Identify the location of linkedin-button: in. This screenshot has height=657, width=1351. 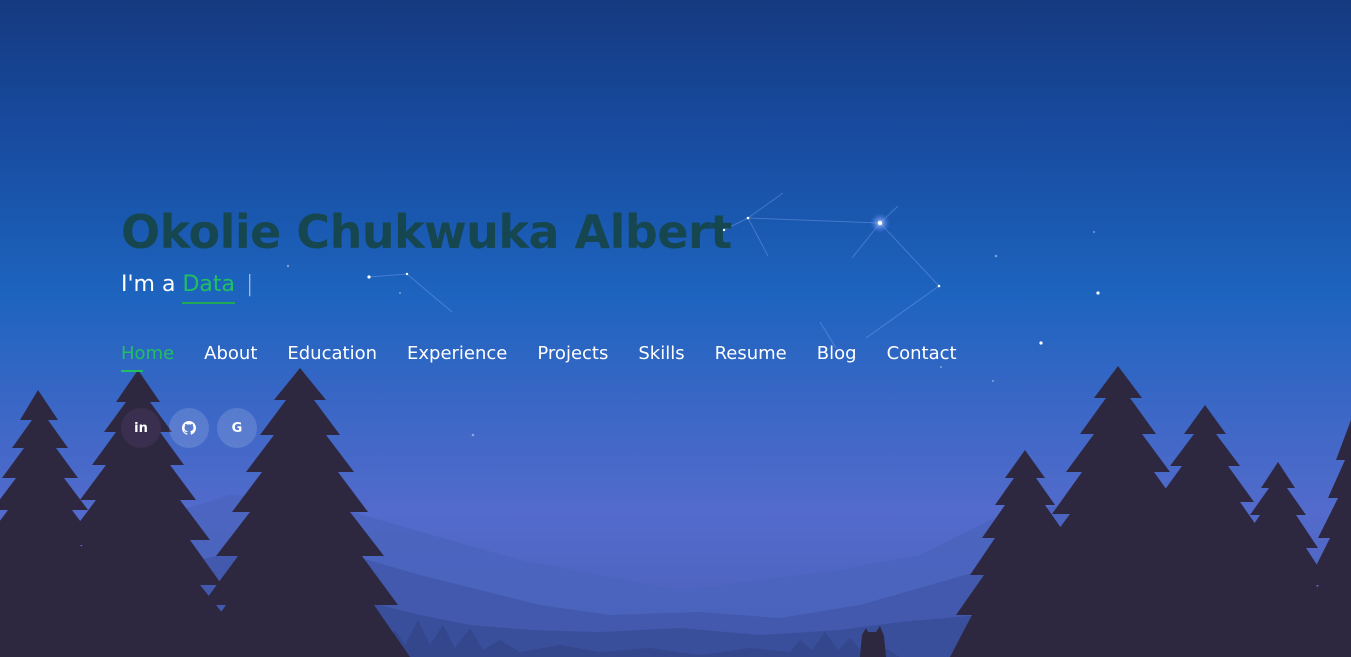
(141, 428).